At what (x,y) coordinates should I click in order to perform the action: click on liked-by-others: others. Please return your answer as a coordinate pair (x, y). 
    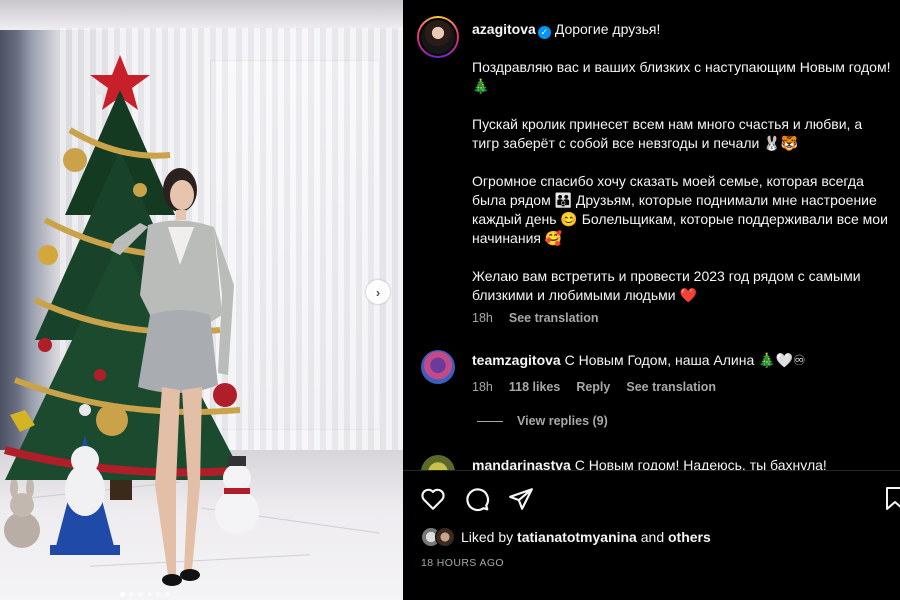
    Looking at the image, I should click on (689, 537).